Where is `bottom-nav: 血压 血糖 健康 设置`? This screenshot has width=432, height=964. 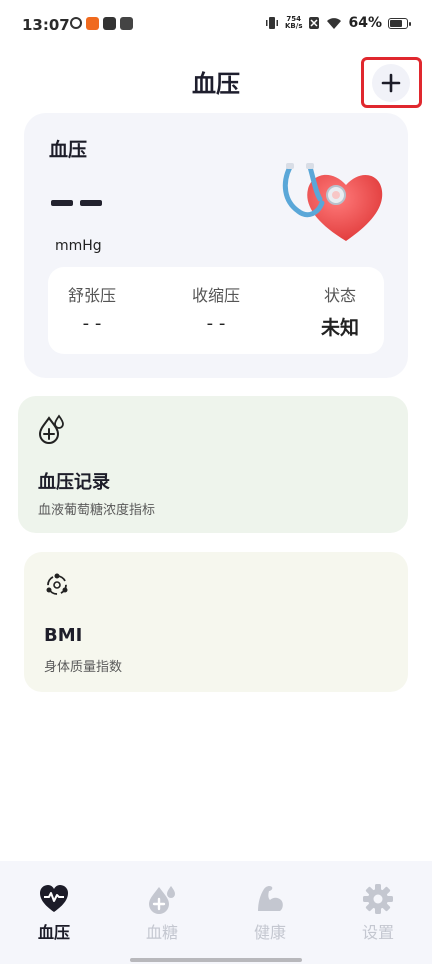
bottom-nav: 血压 血糖 健康 设置 is located at coordinates (216, 912).